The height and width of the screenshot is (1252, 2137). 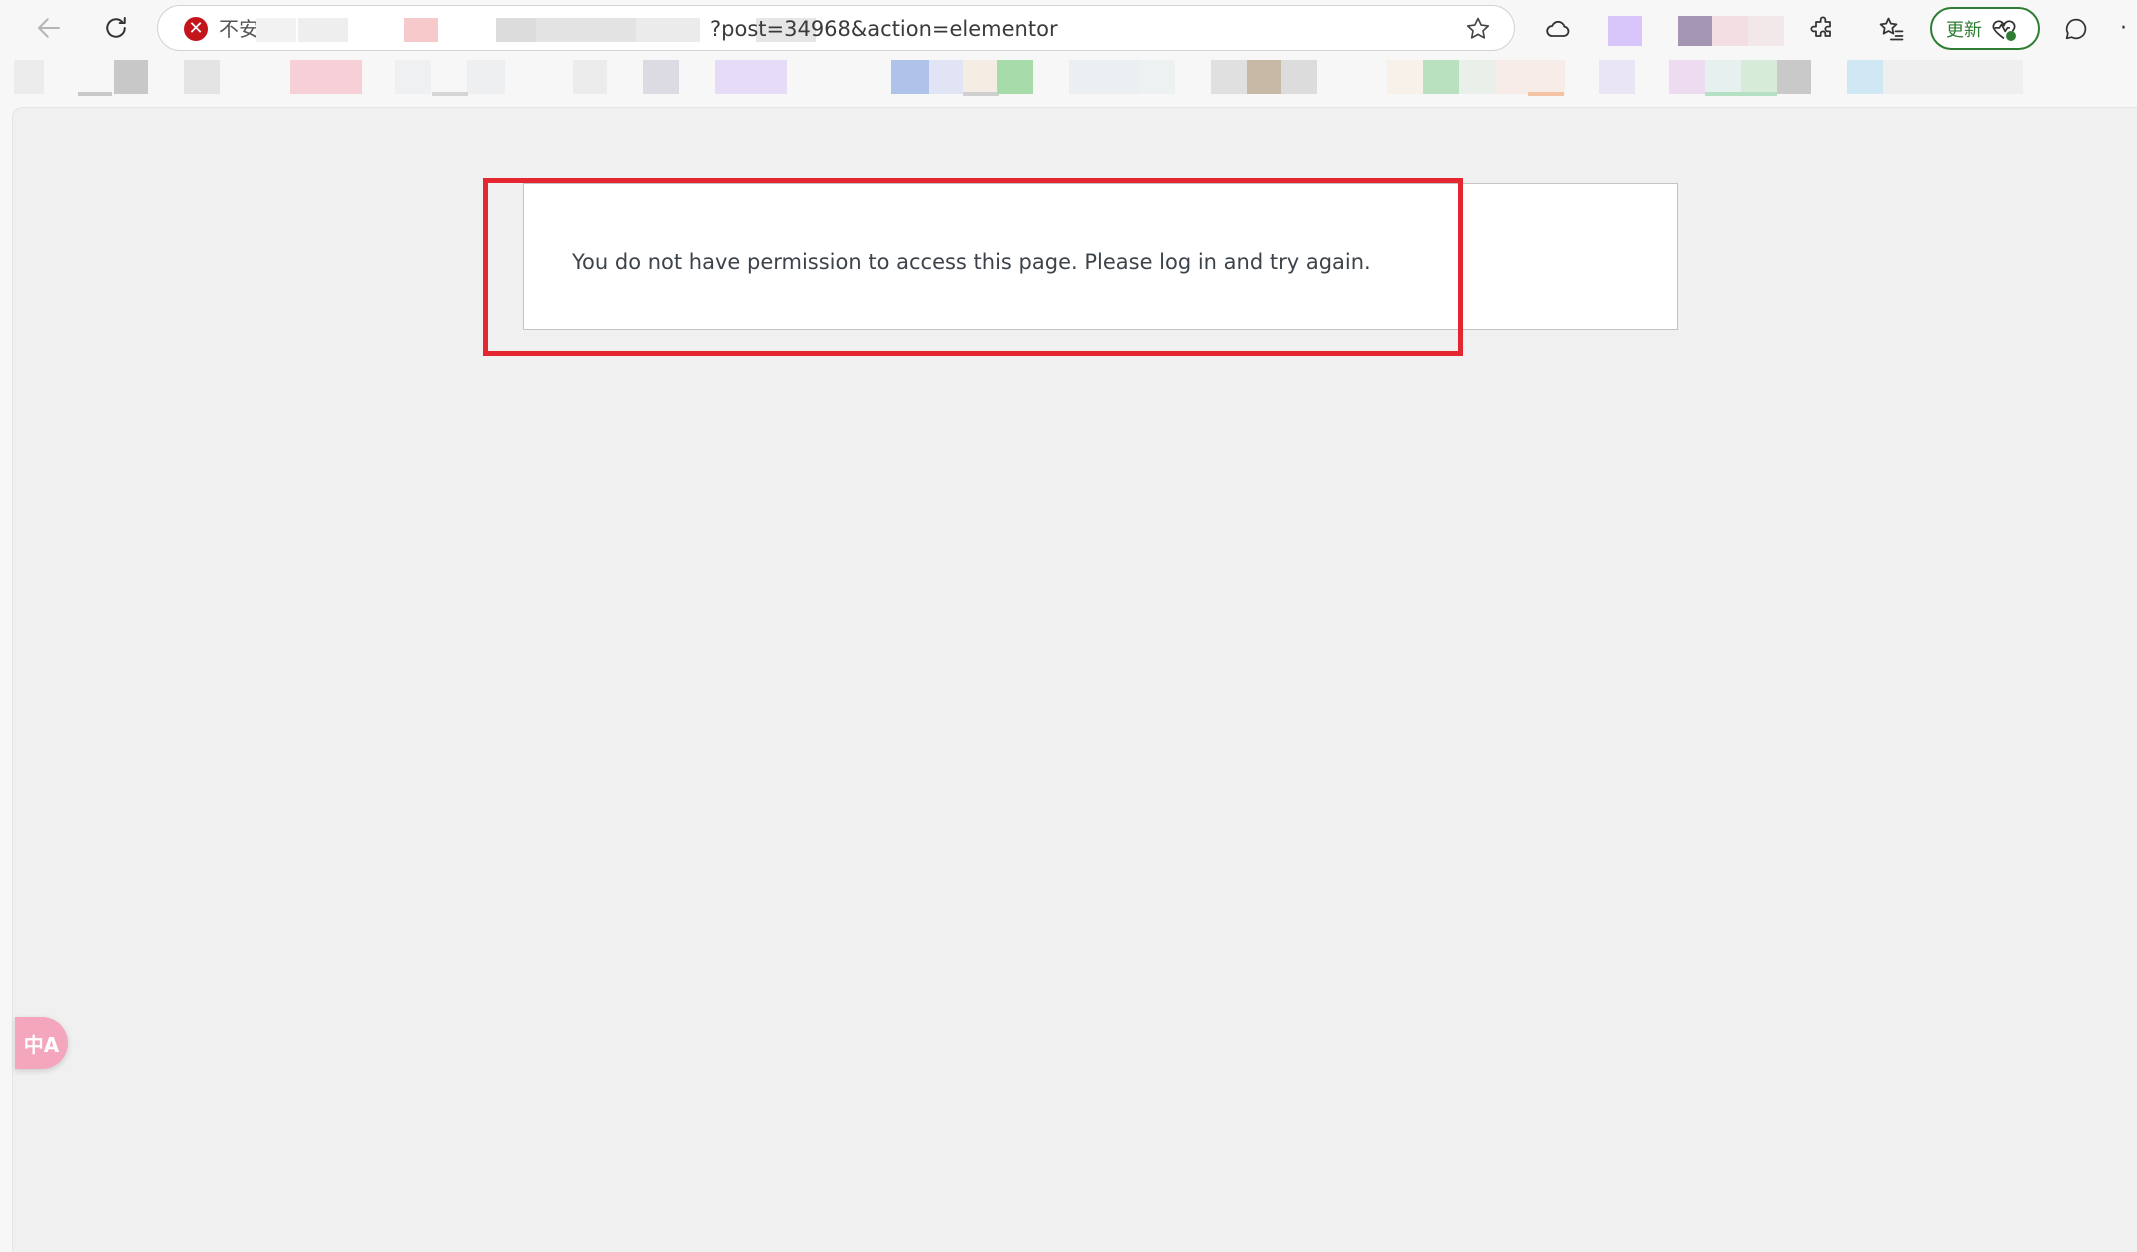 I want to click on not-secure-icon: ✕, so click(x=196, y=29).